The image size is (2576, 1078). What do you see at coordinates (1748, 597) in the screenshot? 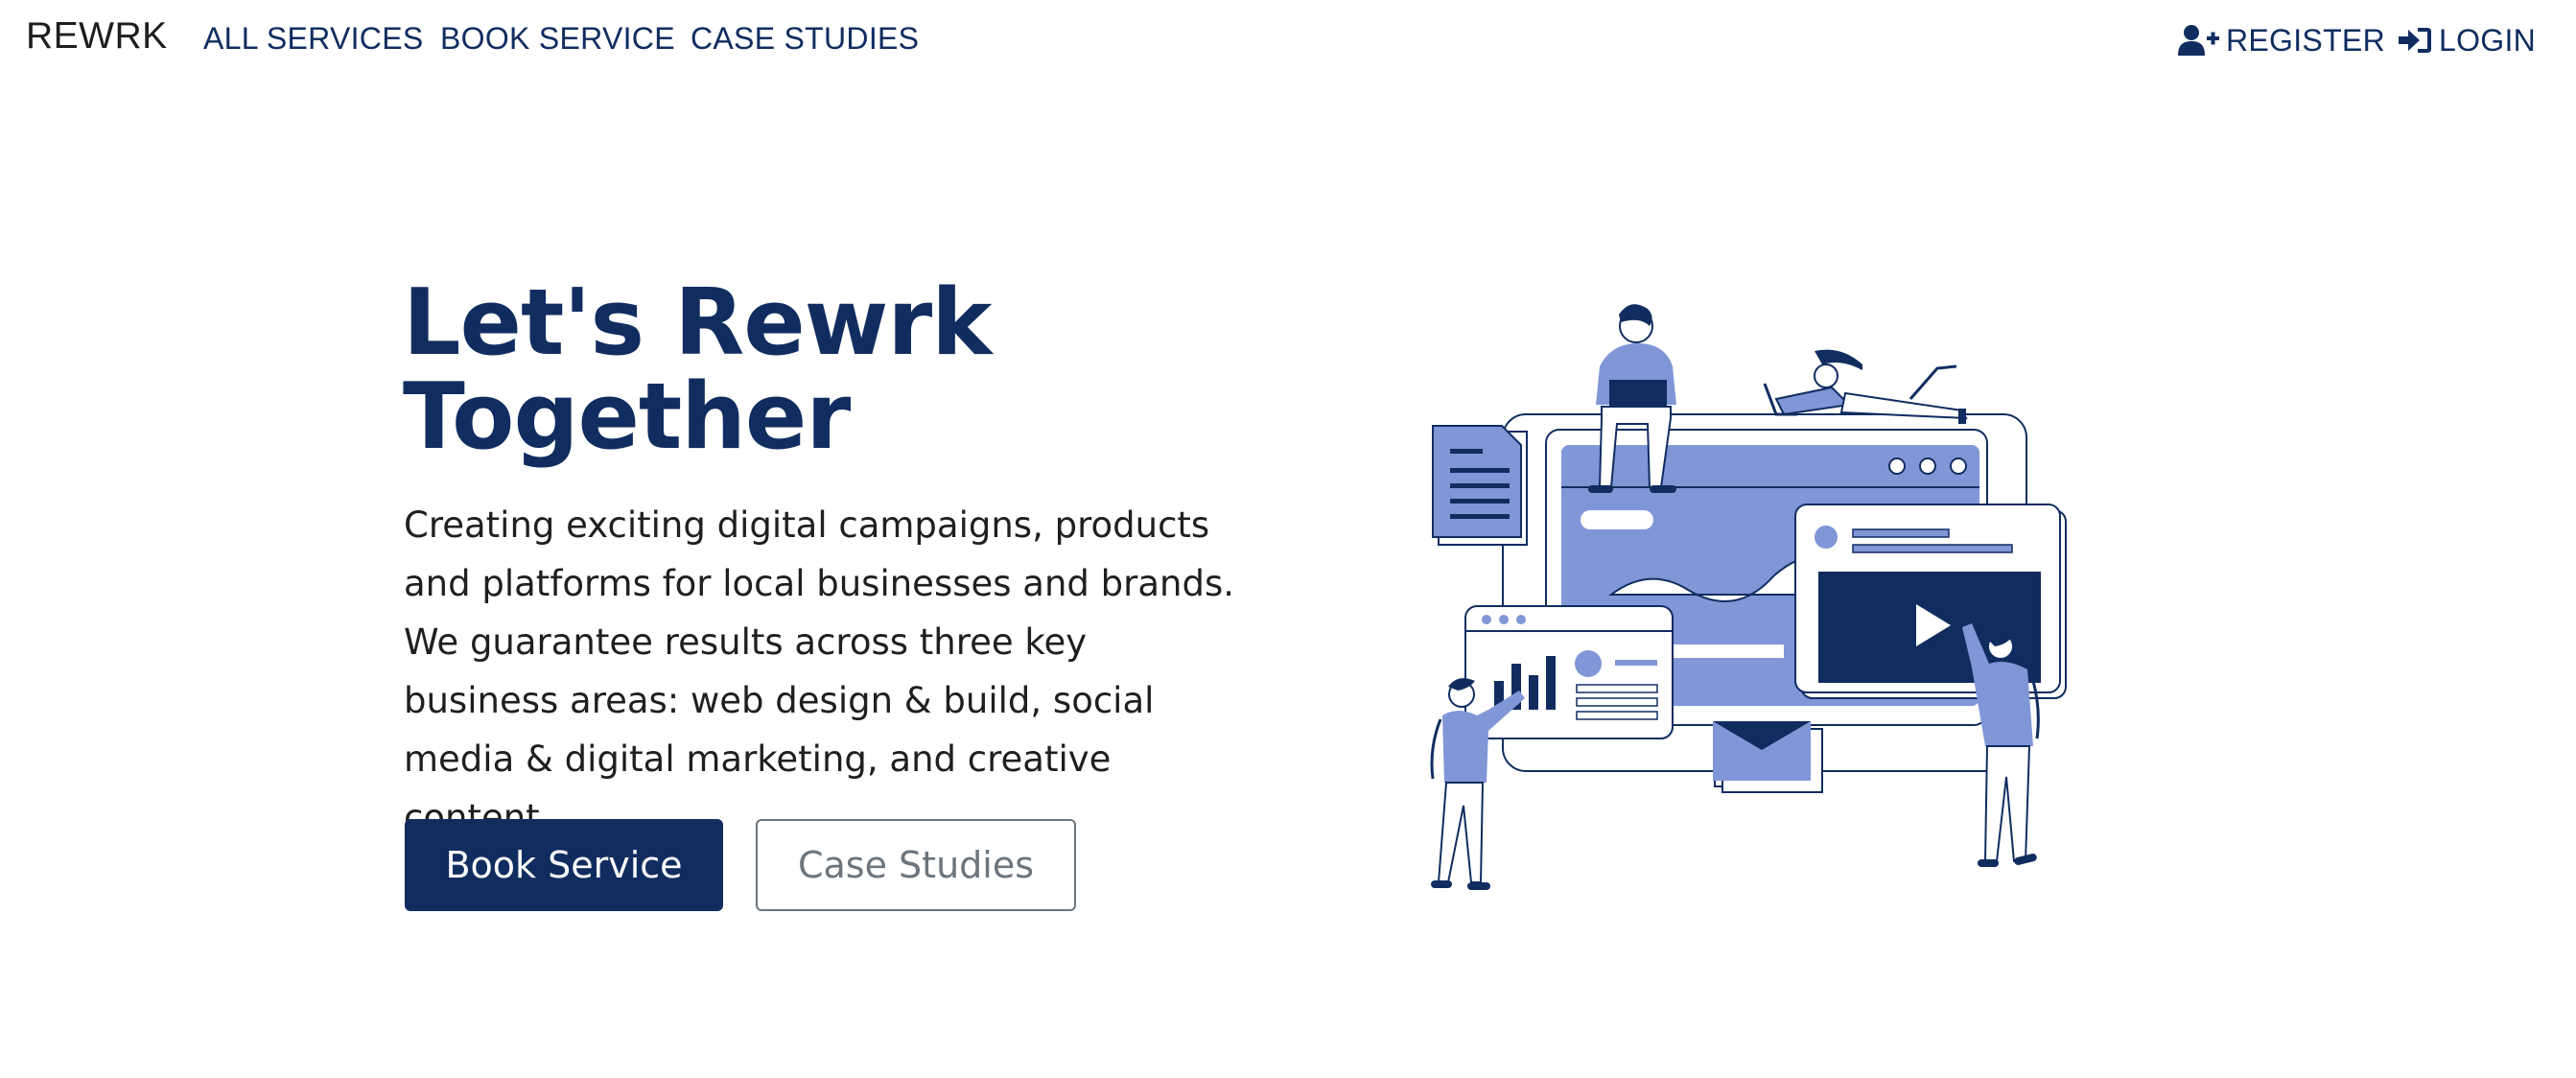
I see `hero-illustration` at bounding box center [1748, 597].